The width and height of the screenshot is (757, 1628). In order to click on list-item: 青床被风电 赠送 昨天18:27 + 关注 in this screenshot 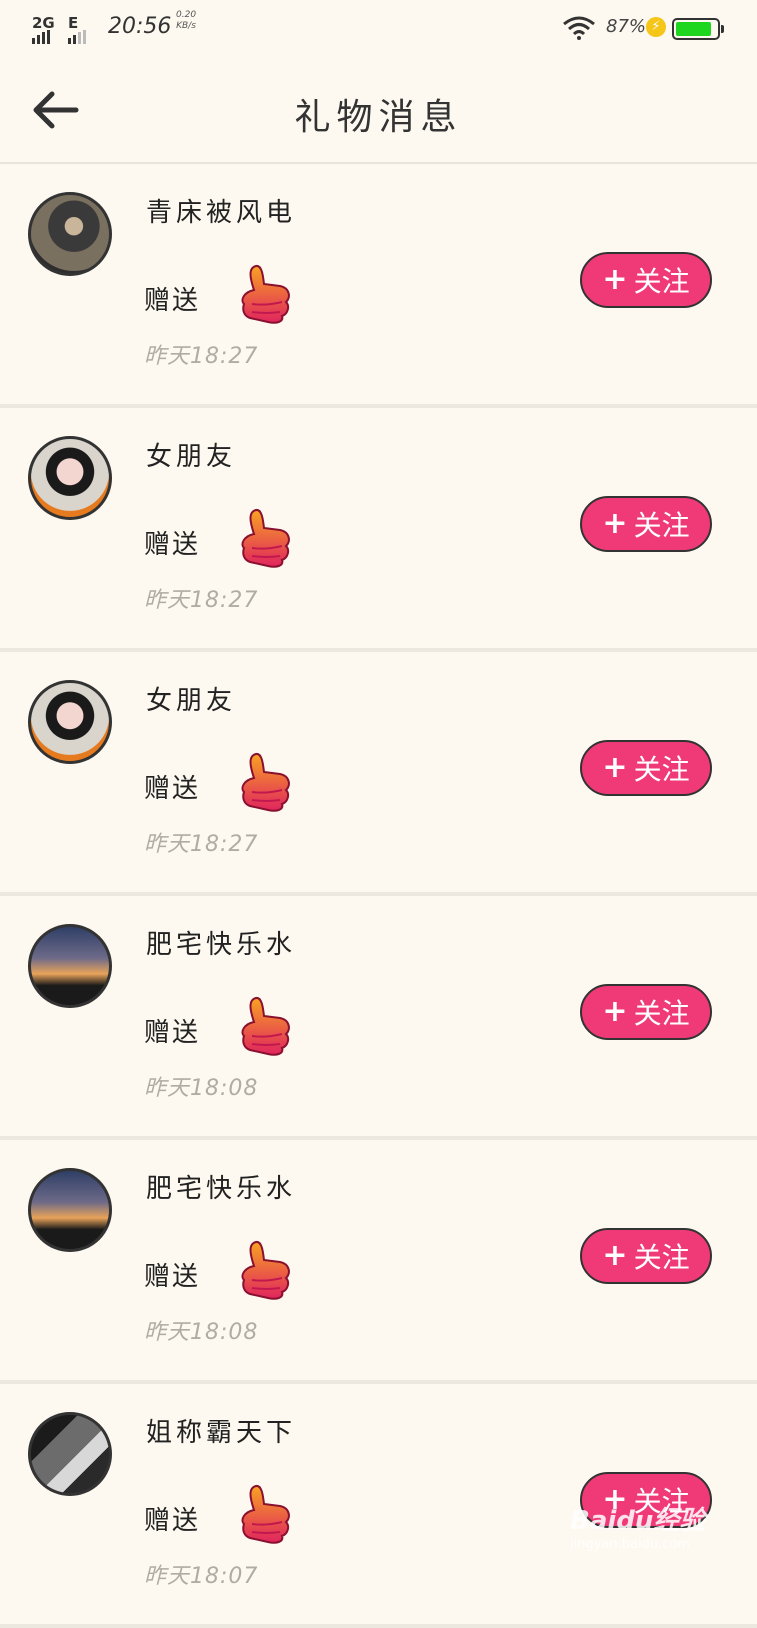, I will do `click(378, 286)`.